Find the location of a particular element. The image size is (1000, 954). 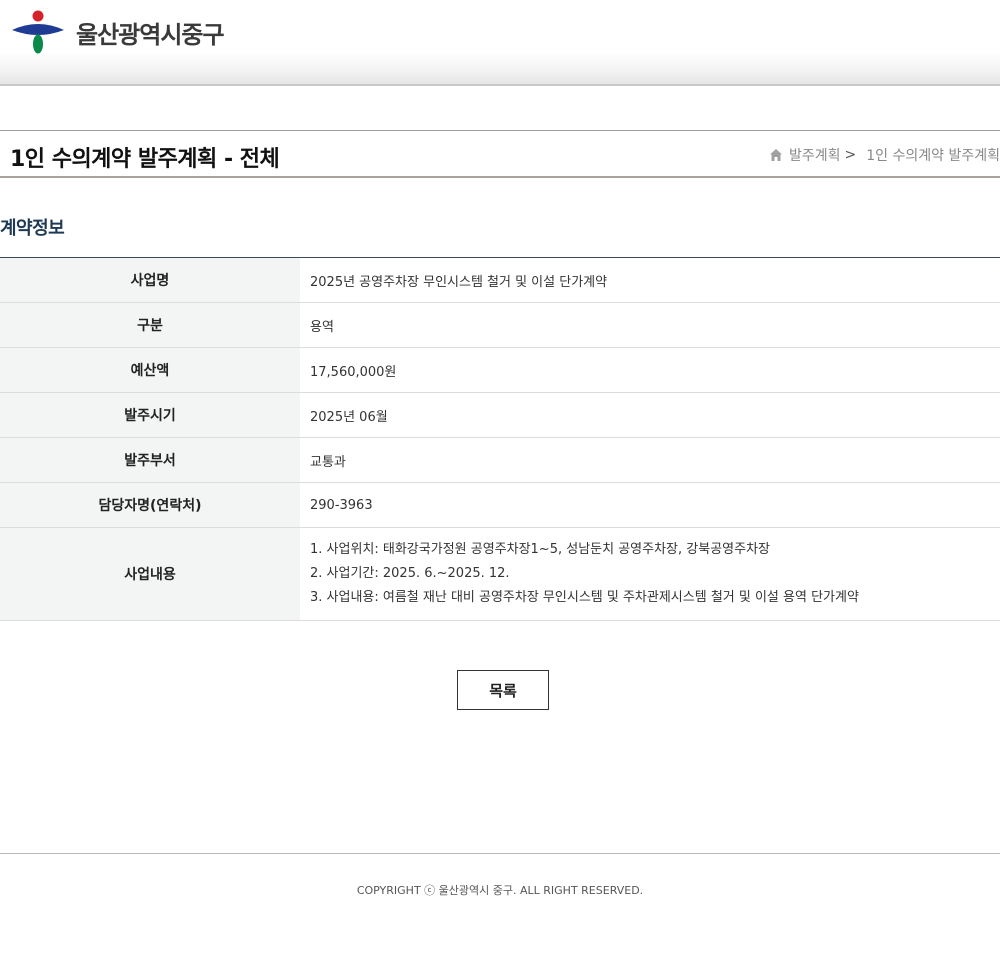

row-value: 용역 is located at coordinates (650, 325).